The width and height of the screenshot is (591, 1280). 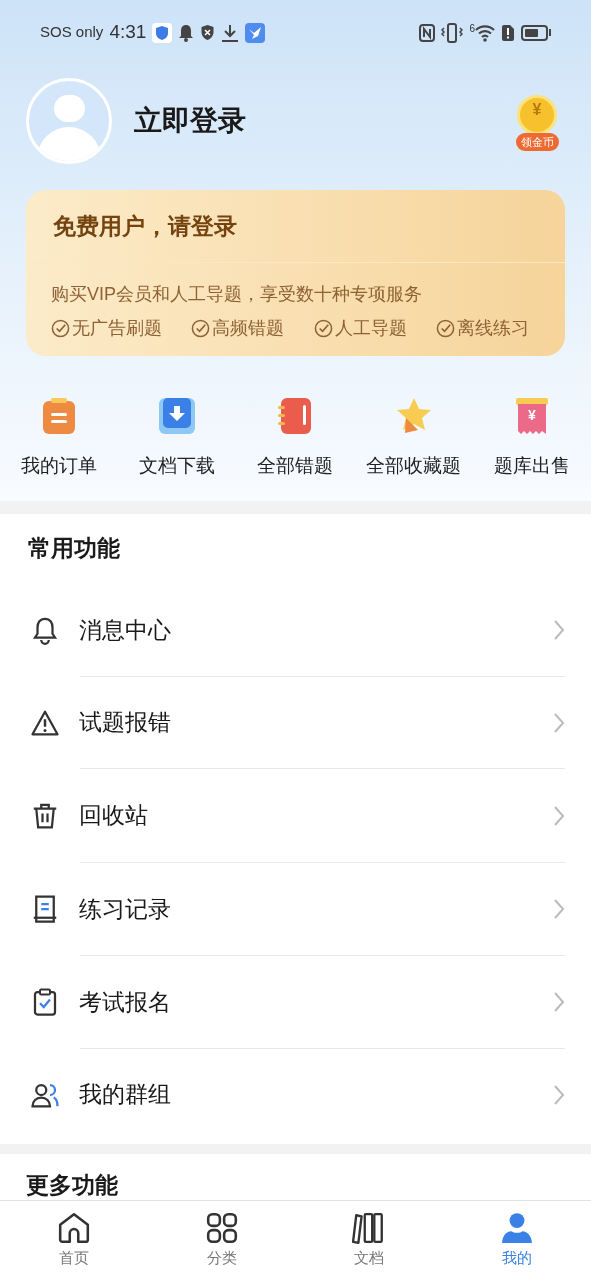 I want to click on tab: 首页, so click(x=74, y=1240).